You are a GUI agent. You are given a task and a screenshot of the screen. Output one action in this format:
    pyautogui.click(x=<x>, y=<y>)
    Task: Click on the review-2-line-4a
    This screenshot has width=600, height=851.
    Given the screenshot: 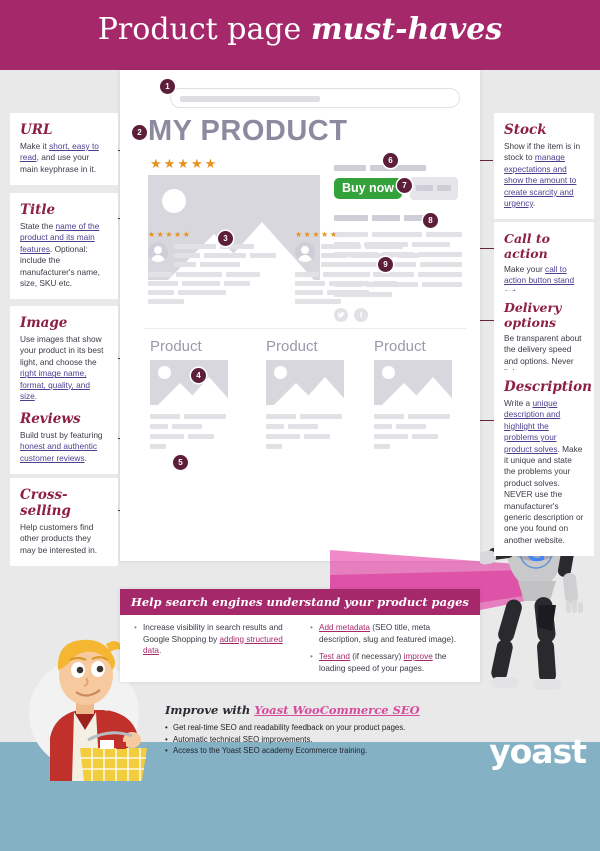 What is the action you would take?
    pyautogui.click(x=307, y=274)
    